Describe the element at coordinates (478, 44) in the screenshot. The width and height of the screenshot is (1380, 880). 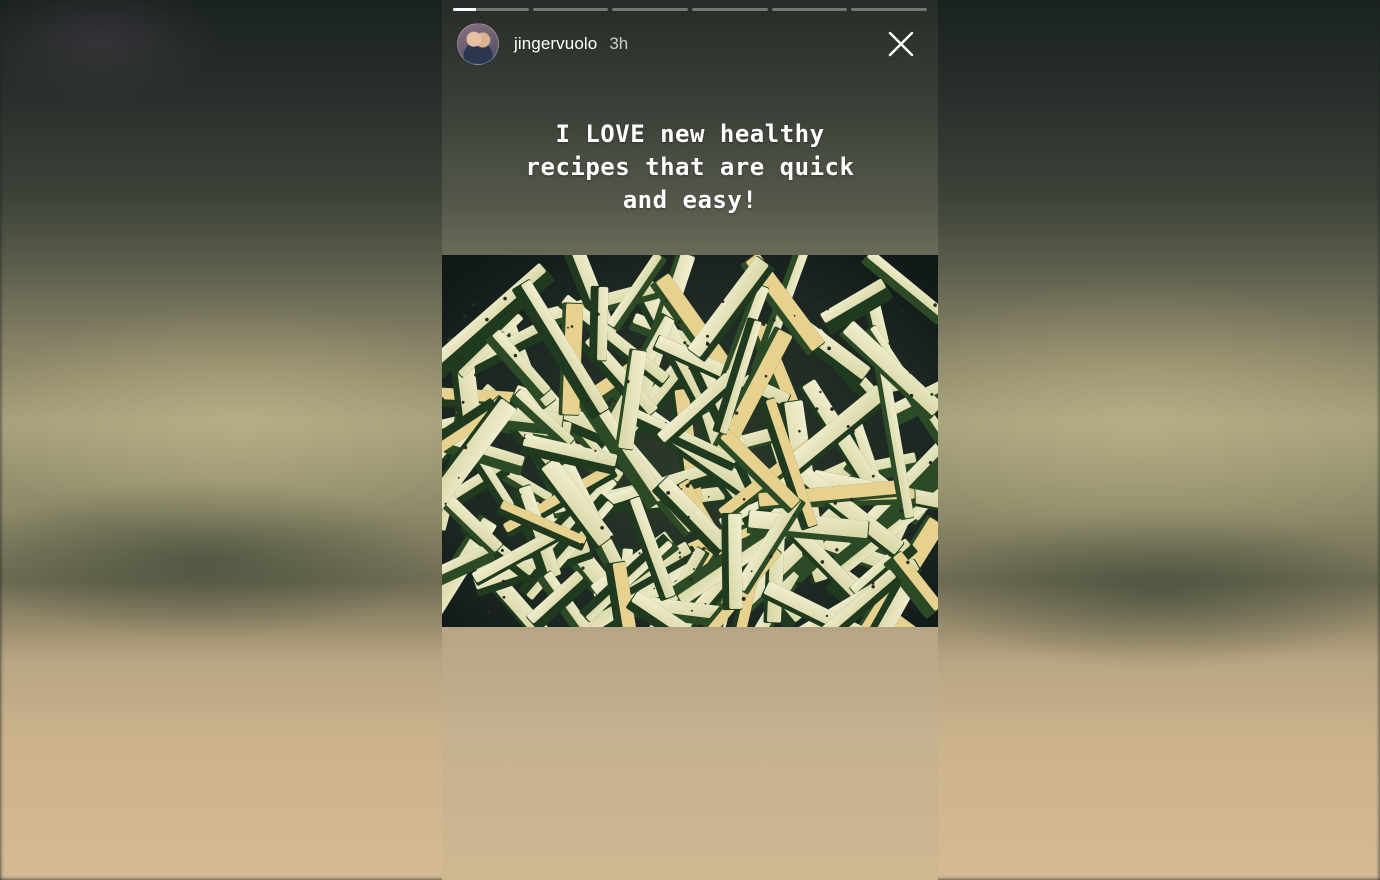
I see `profile-avatar` at that location.